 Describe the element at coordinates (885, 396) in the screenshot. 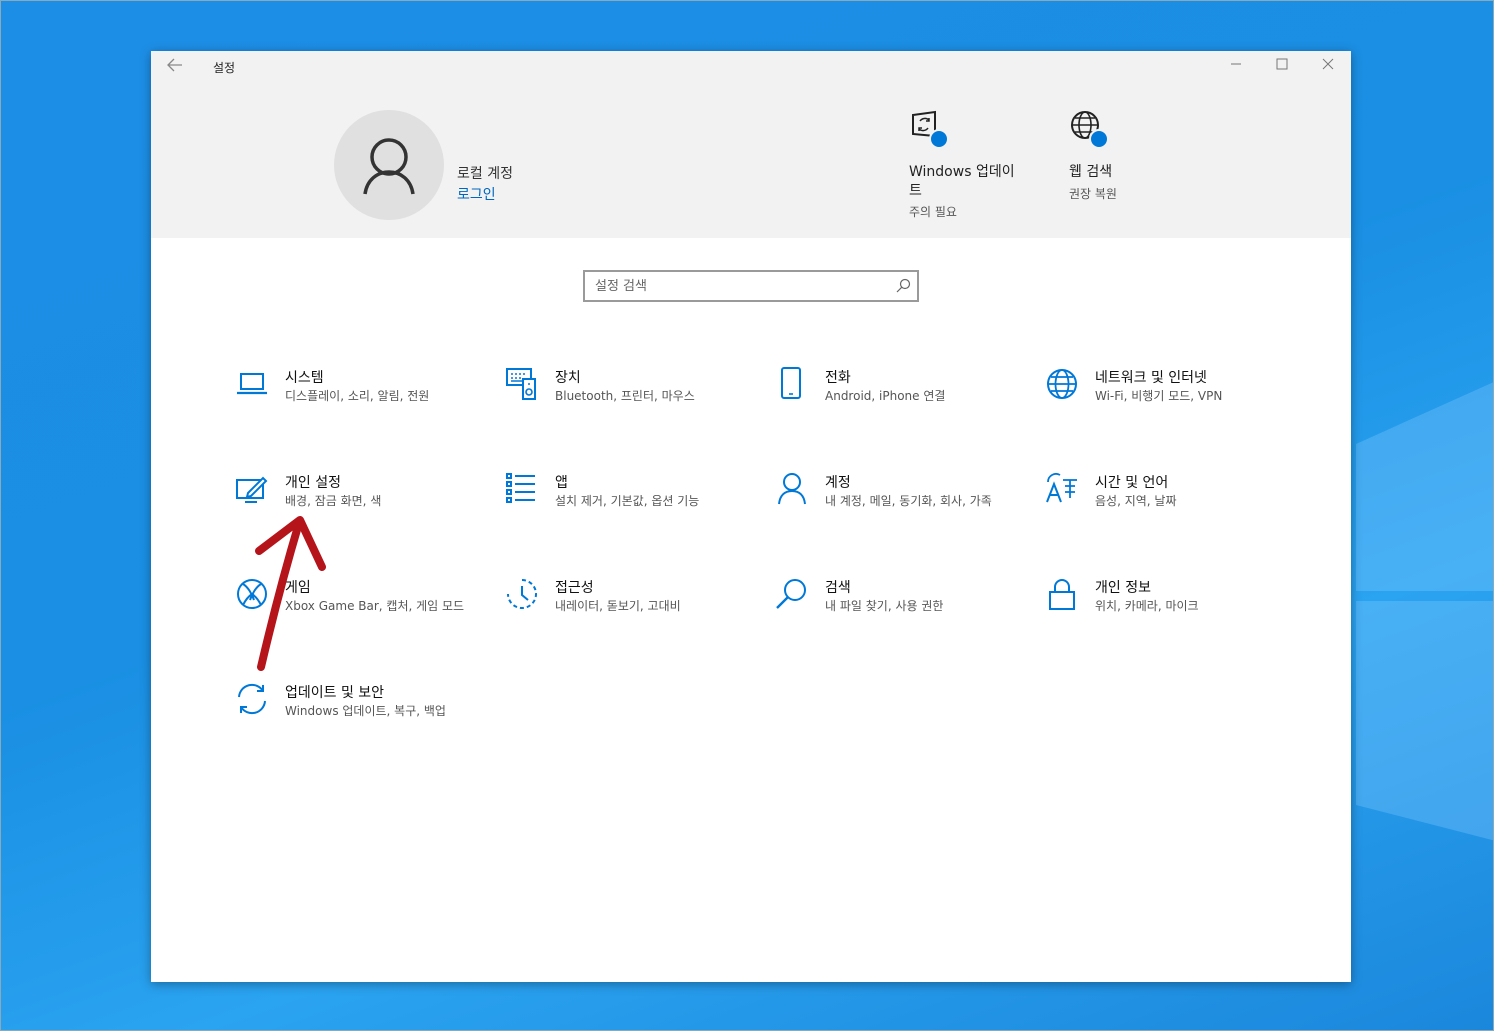

I see `category-desc: Android, iPhone 연결` at that location.